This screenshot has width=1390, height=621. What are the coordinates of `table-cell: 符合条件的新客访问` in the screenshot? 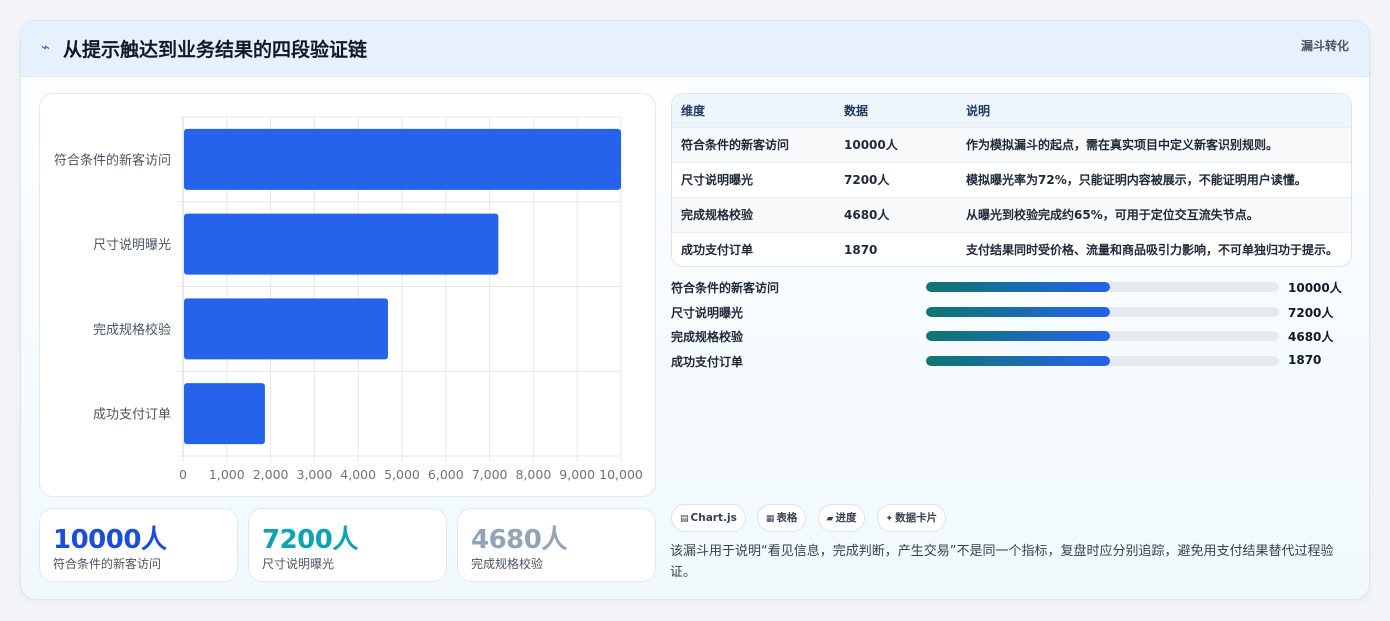 It's located at (735, 145).